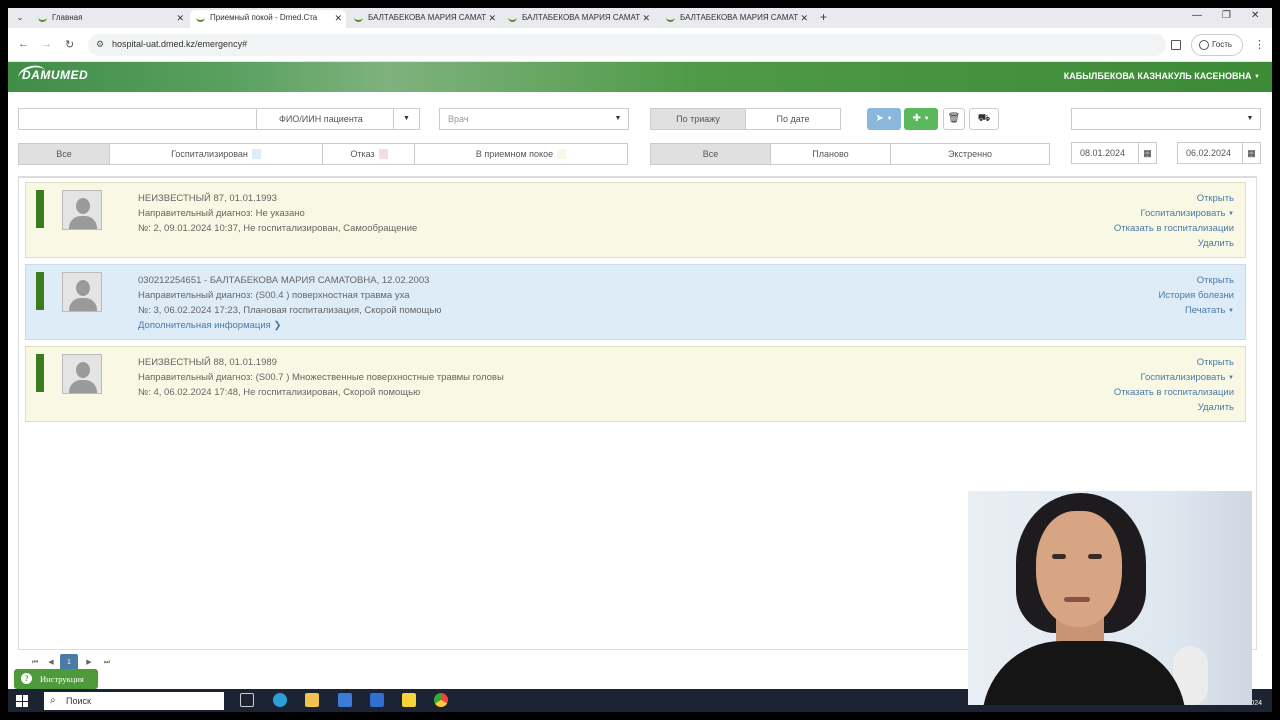 Image resolution: width=1280 pixels, height=720 pixels. Describe the element at coordinates (409, 700) in the screenshot. I see `sticky-notes-icon` at that location.